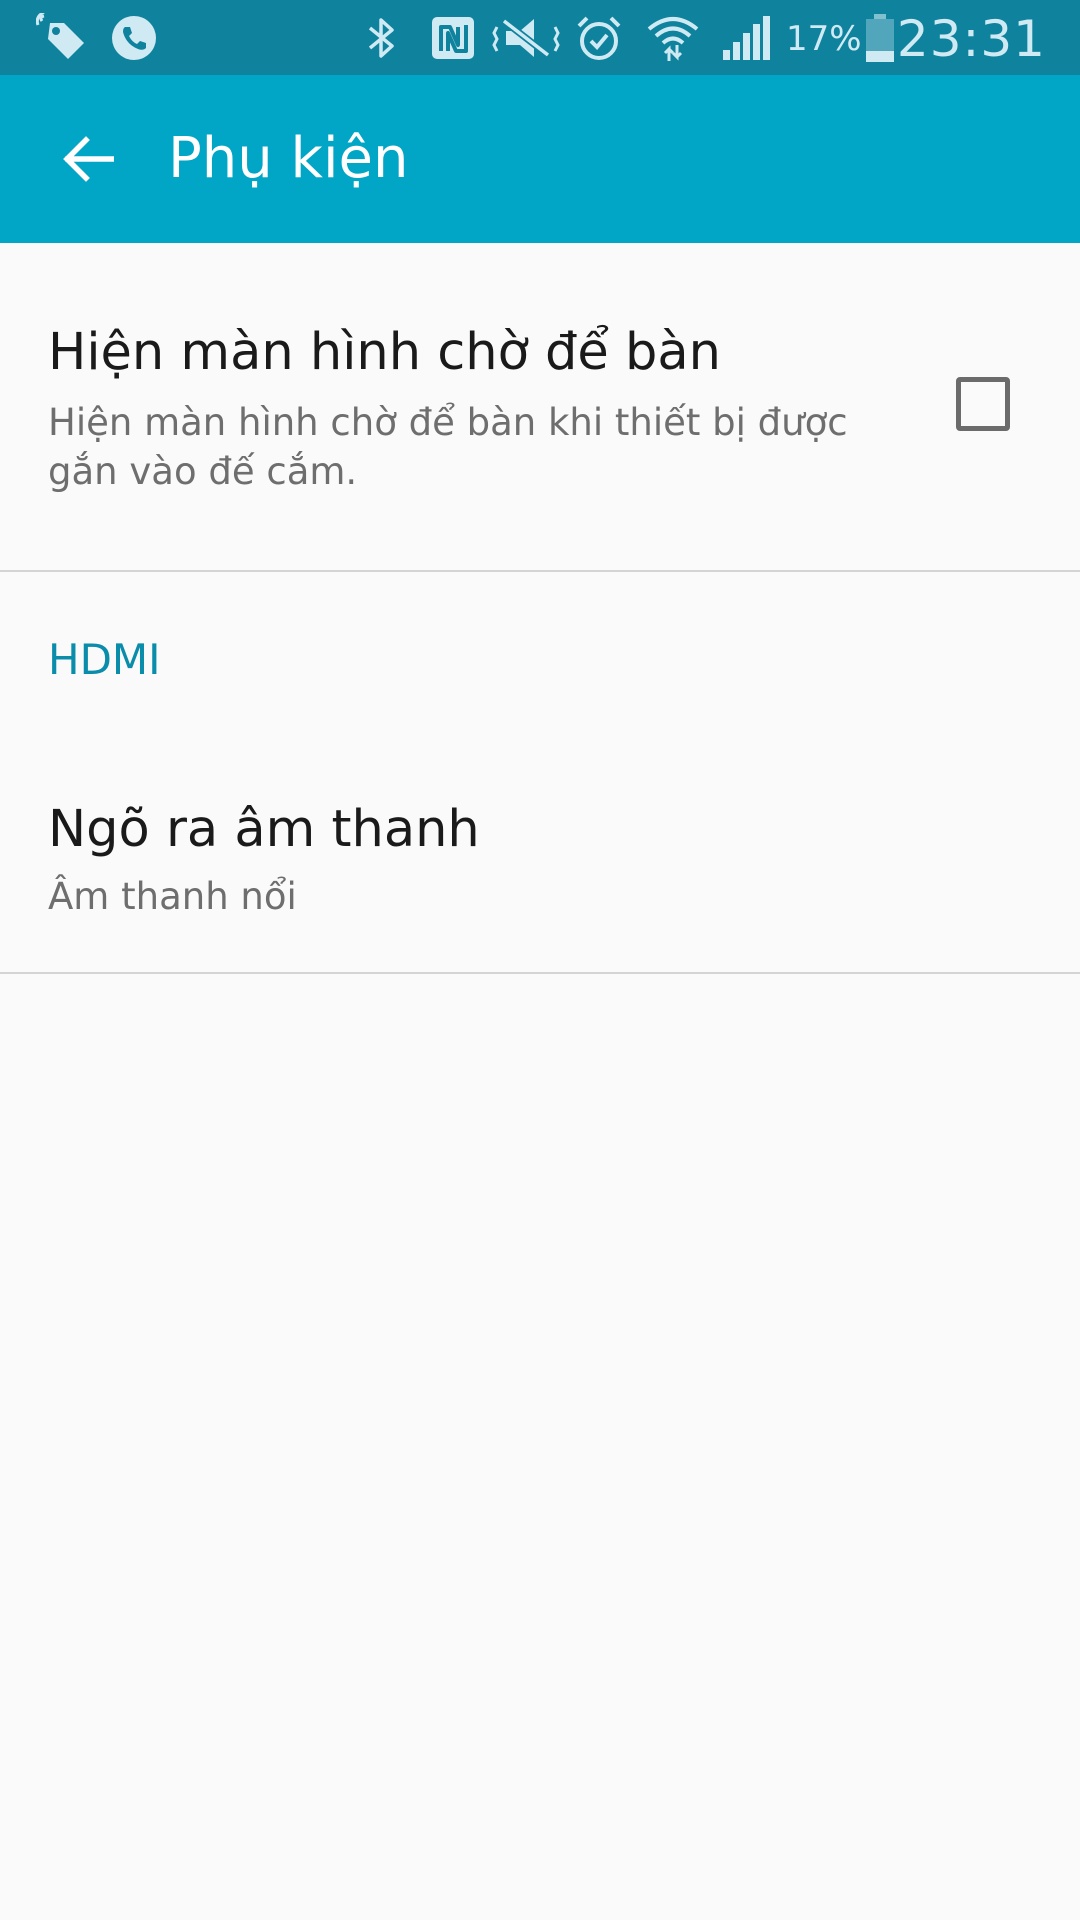 This screenshot has height=1920, width=1080. What do you see at coordinates (983, 404) in the screenshot?
I see `desk-dock-checkbox` at bounding box center [983, 404].